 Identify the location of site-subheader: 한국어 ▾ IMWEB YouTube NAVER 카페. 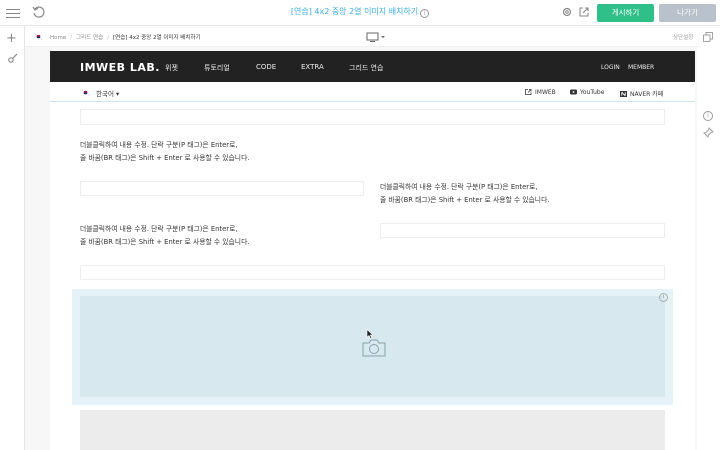
(372, 92).